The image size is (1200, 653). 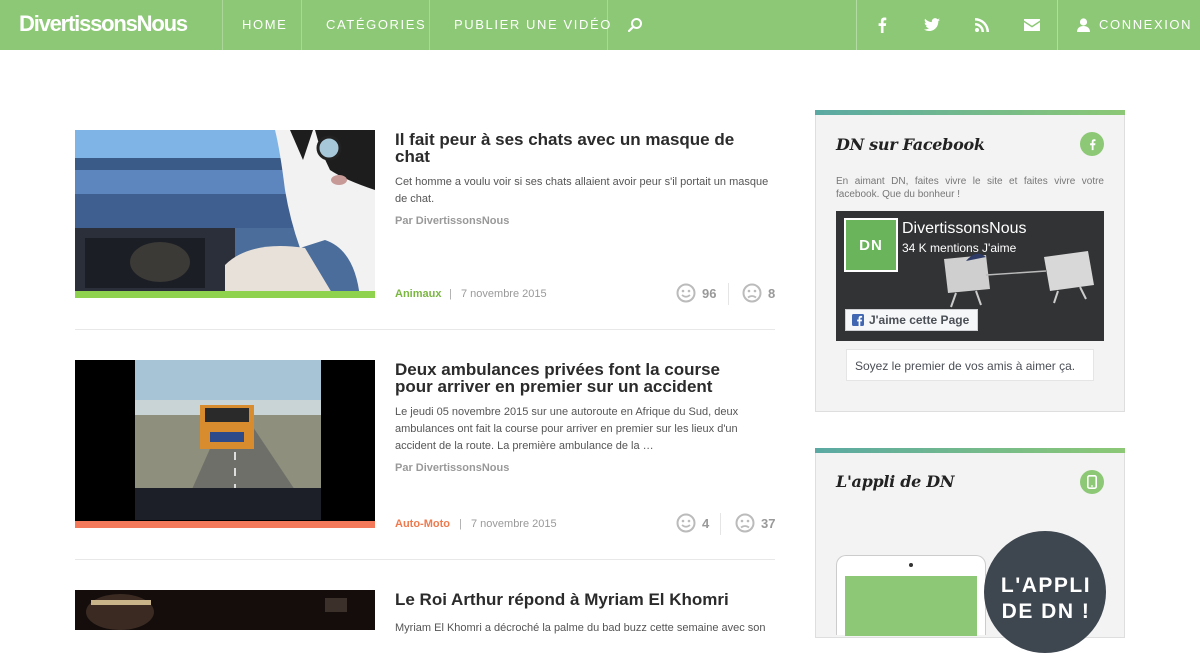 I want to click on rss-icon, so click(x=982, y=25).